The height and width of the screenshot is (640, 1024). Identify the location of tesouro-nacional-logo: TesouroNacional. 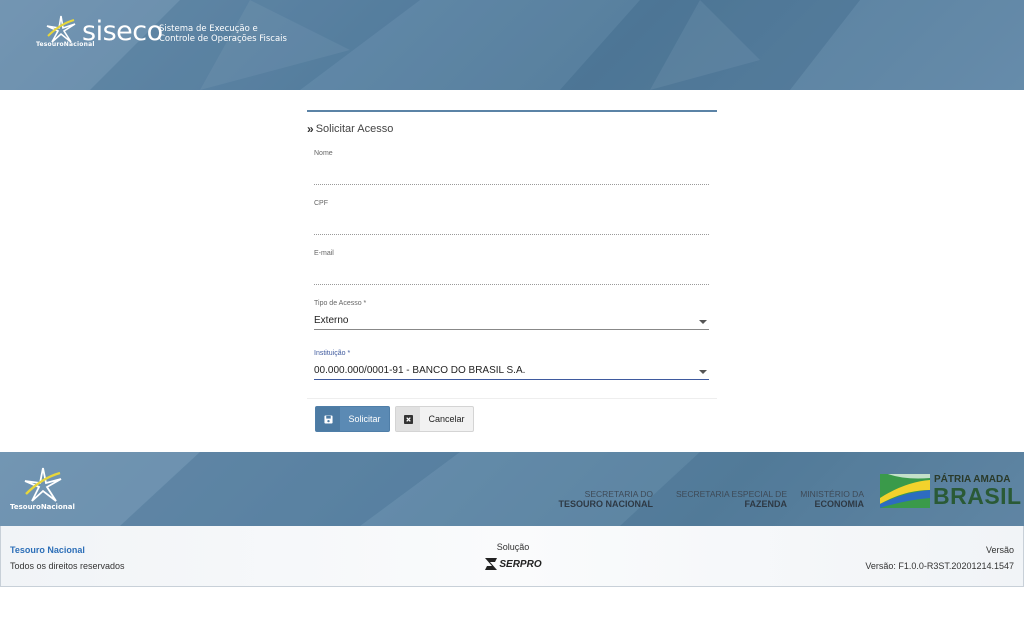
(45, 491).